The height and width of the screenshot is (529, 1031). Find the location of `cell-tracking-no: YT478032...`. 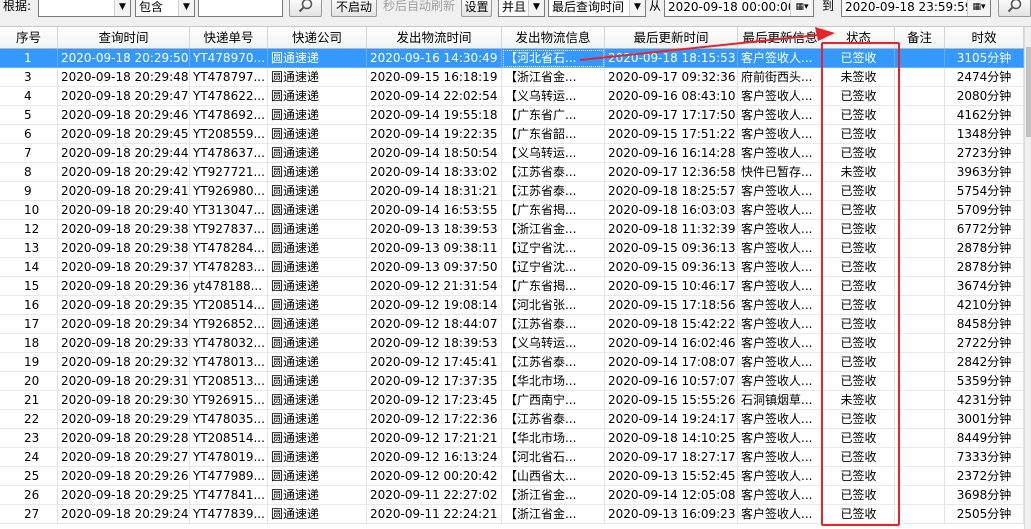

cell-tracking-no: YT478032... is located at coordinates (229, 343).